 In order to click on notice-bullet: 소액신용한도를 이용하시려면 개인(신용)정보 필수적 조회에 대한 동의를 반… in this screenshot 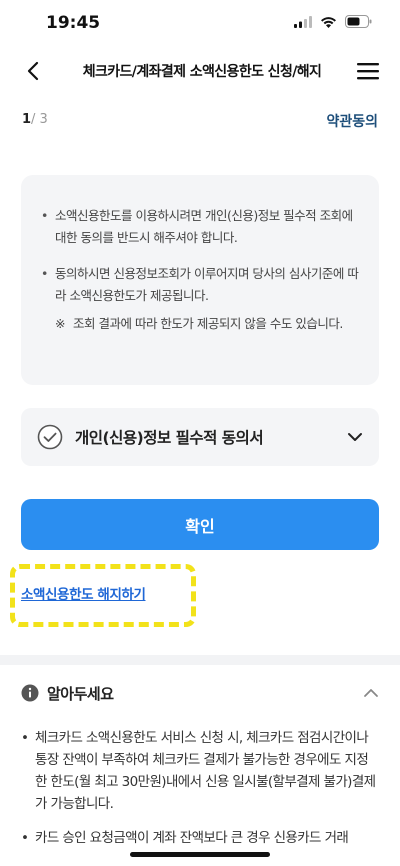, I will do `click(200, 227)`.